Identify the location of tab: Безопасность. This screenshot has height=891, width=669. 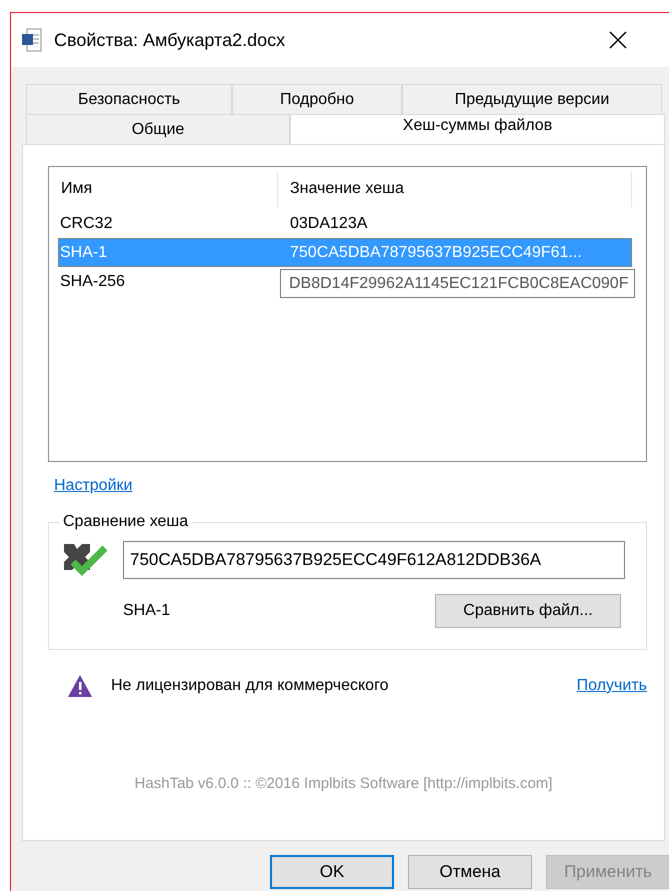
(129, 99).